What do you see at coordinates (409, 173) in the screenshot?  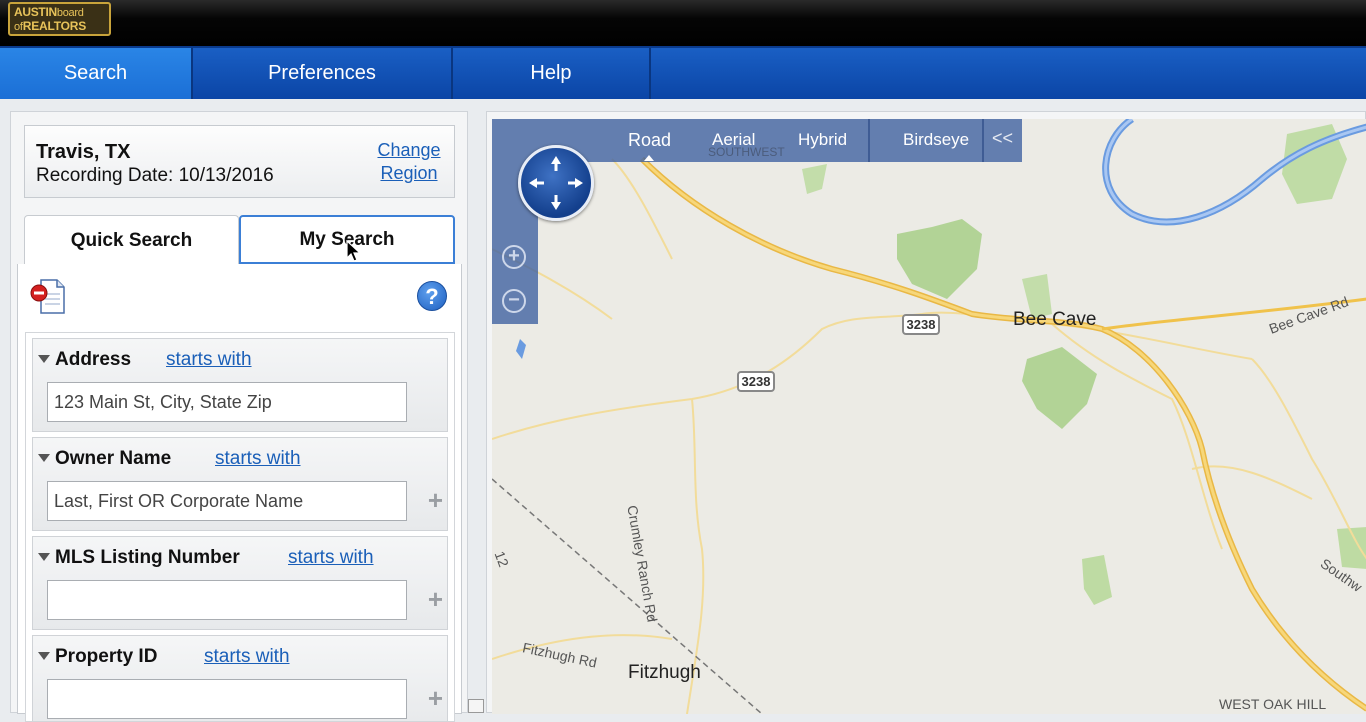 I see `change-region-line2: Region` at bounding box center [409, 173].